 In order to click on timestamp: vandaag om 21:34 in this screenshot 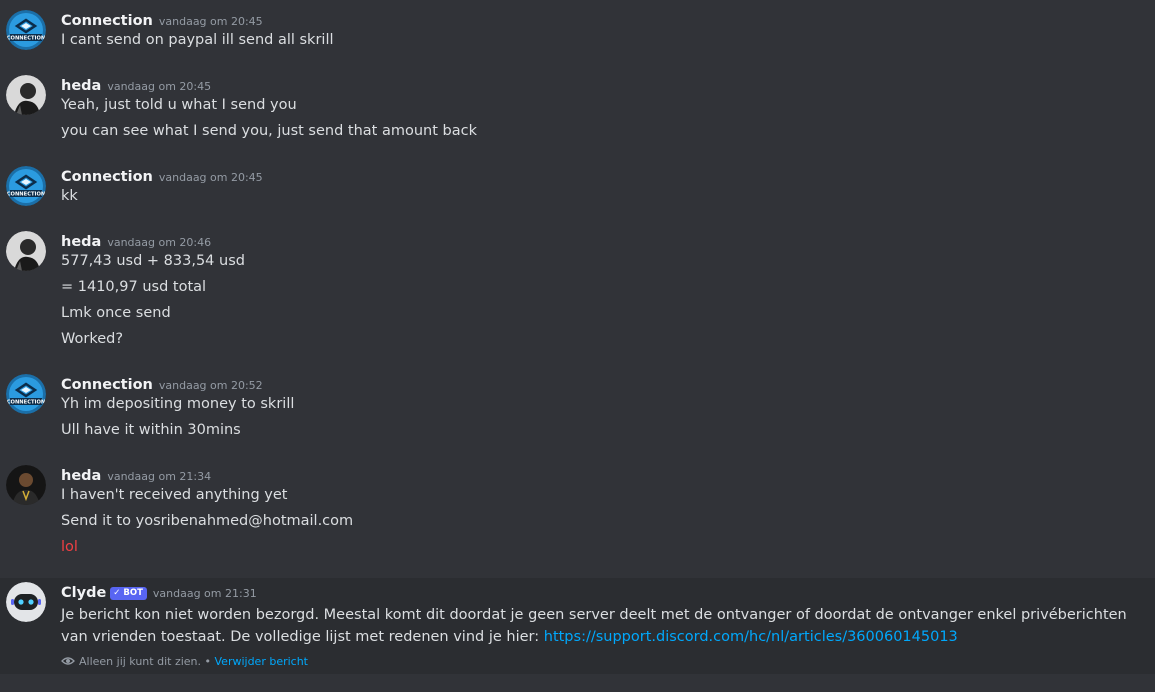, I will do `click(159, 476)`.